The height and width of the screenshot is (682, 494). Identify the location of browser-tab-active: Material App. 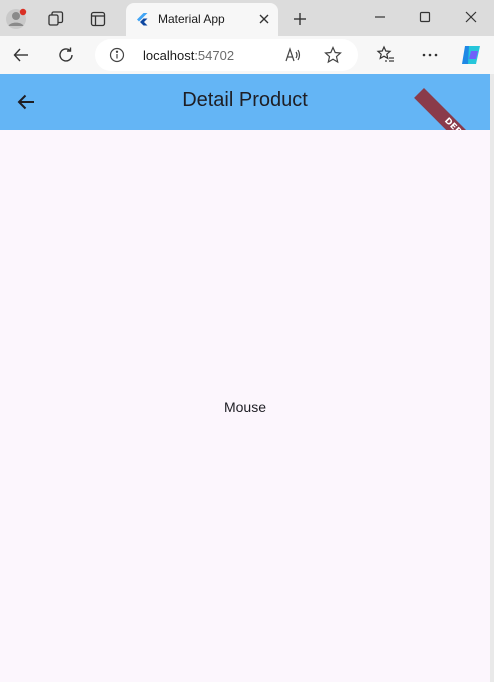
(202, 19).